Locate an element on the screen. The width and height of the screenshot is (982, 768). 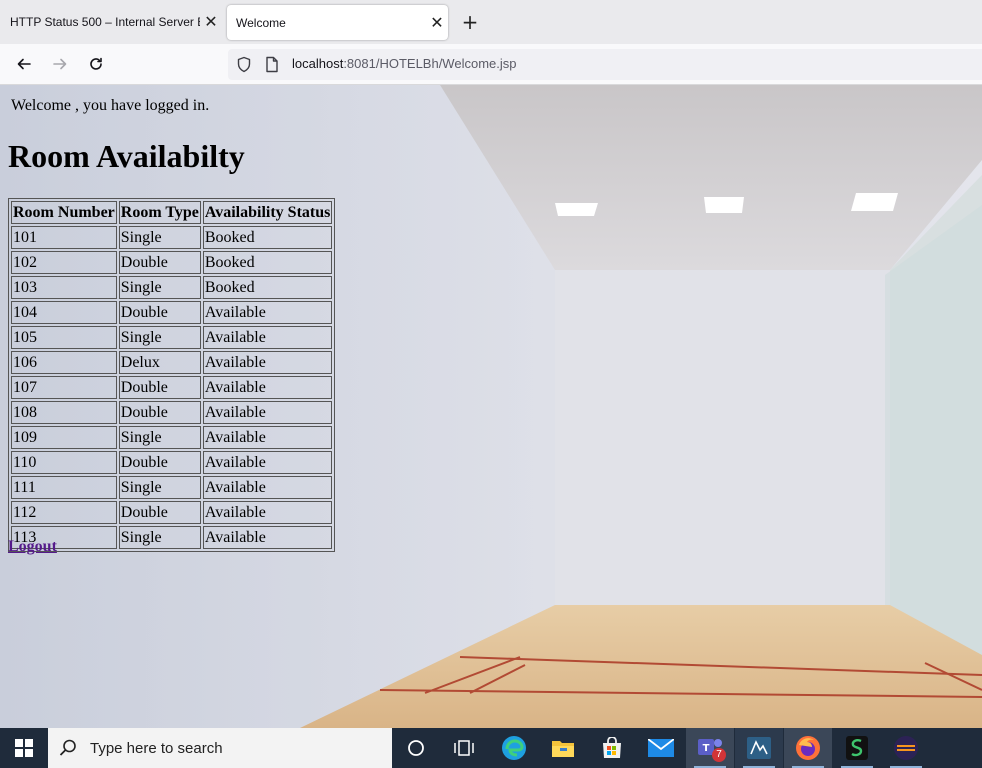
table-row: 107 Double Available is located at coordinates (172, 387).